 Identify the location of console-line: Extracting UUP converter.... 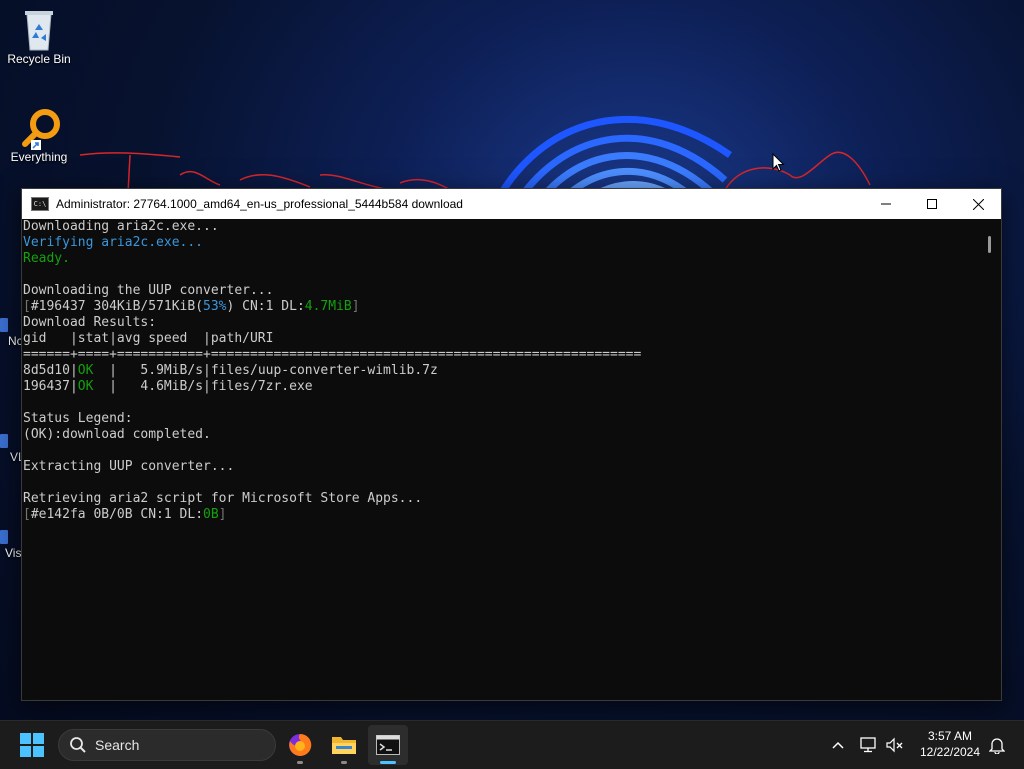
(502, 467).